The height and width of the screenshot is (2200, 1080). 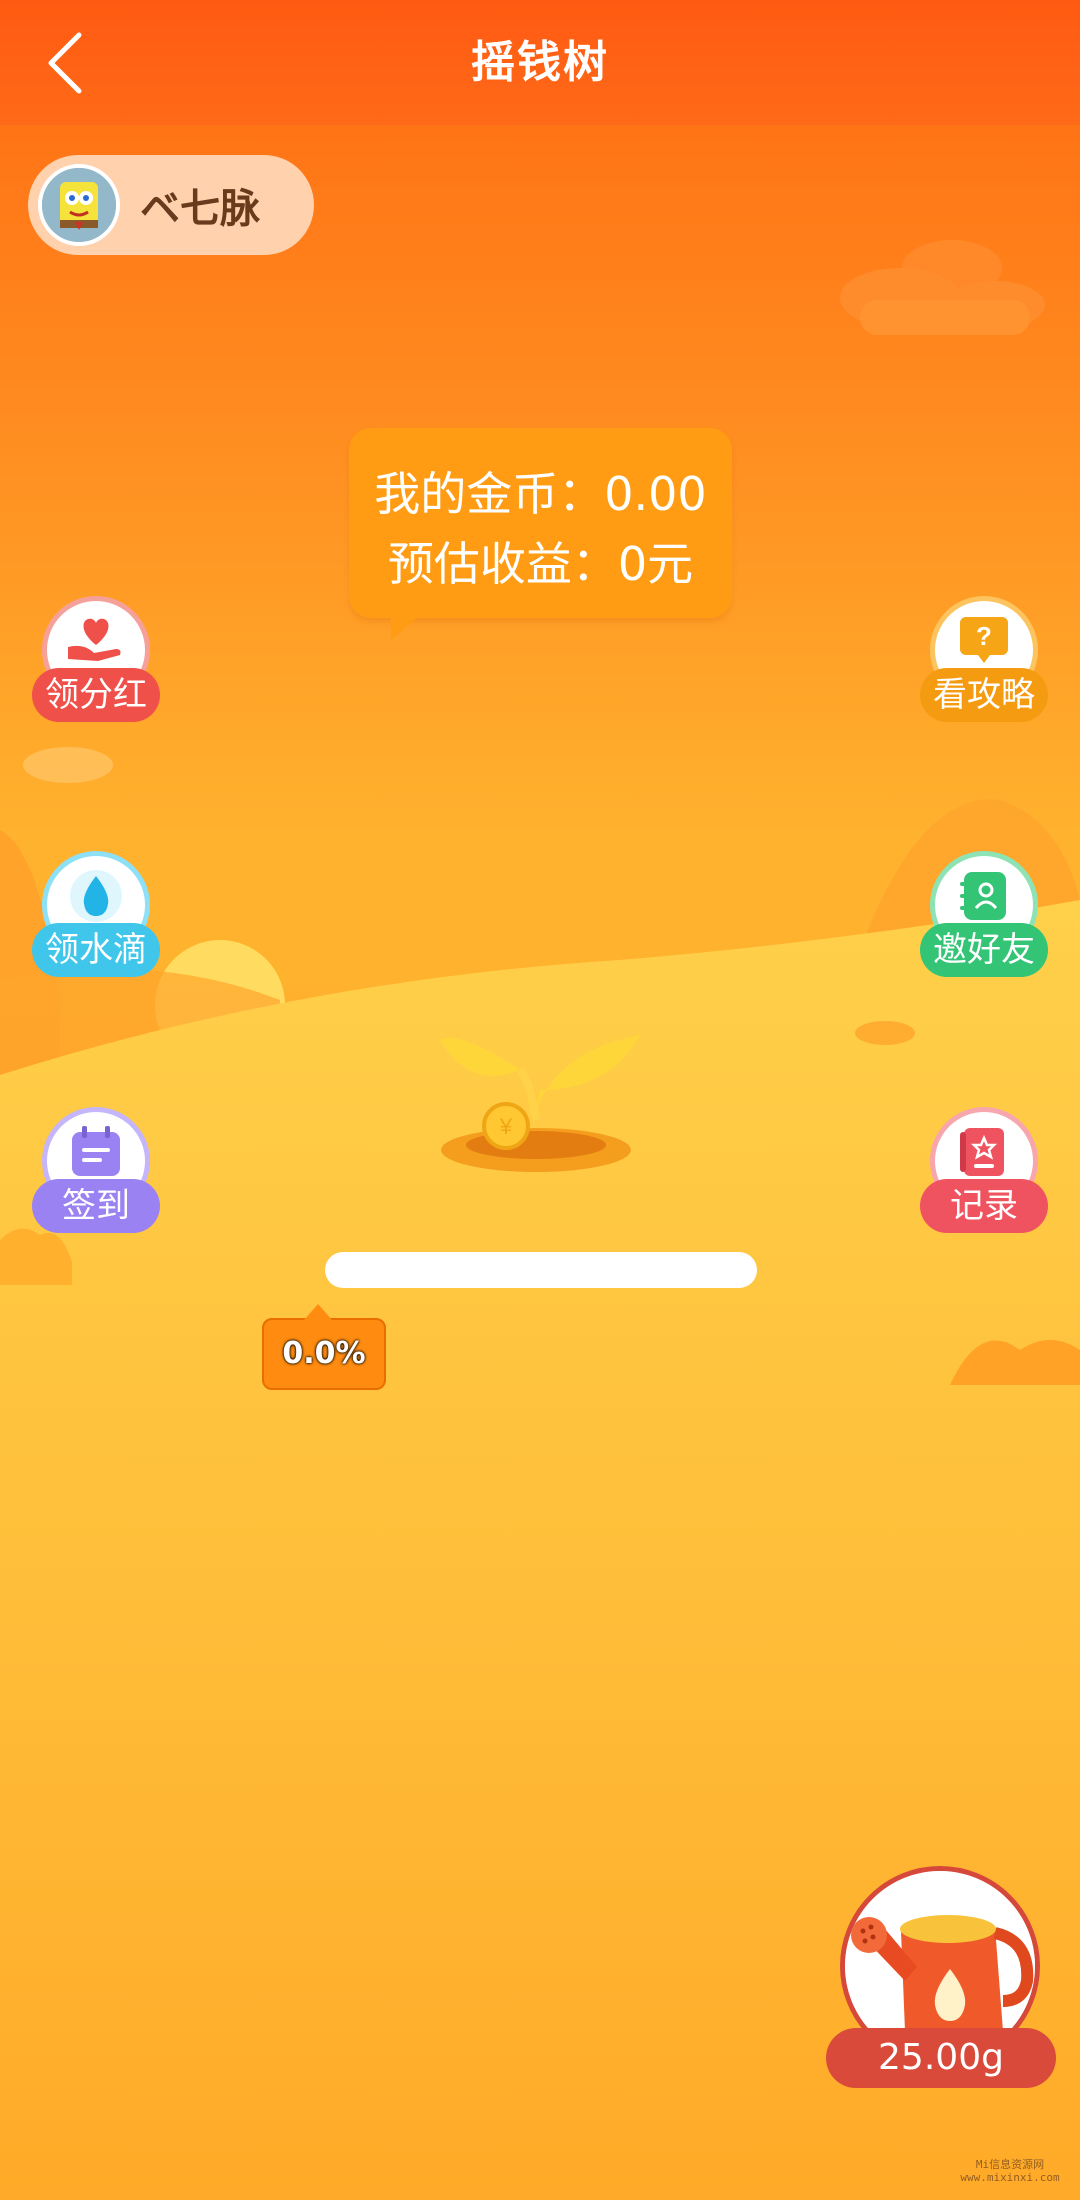 I want to click on water-drop-icon, so click(x=96, y=896).